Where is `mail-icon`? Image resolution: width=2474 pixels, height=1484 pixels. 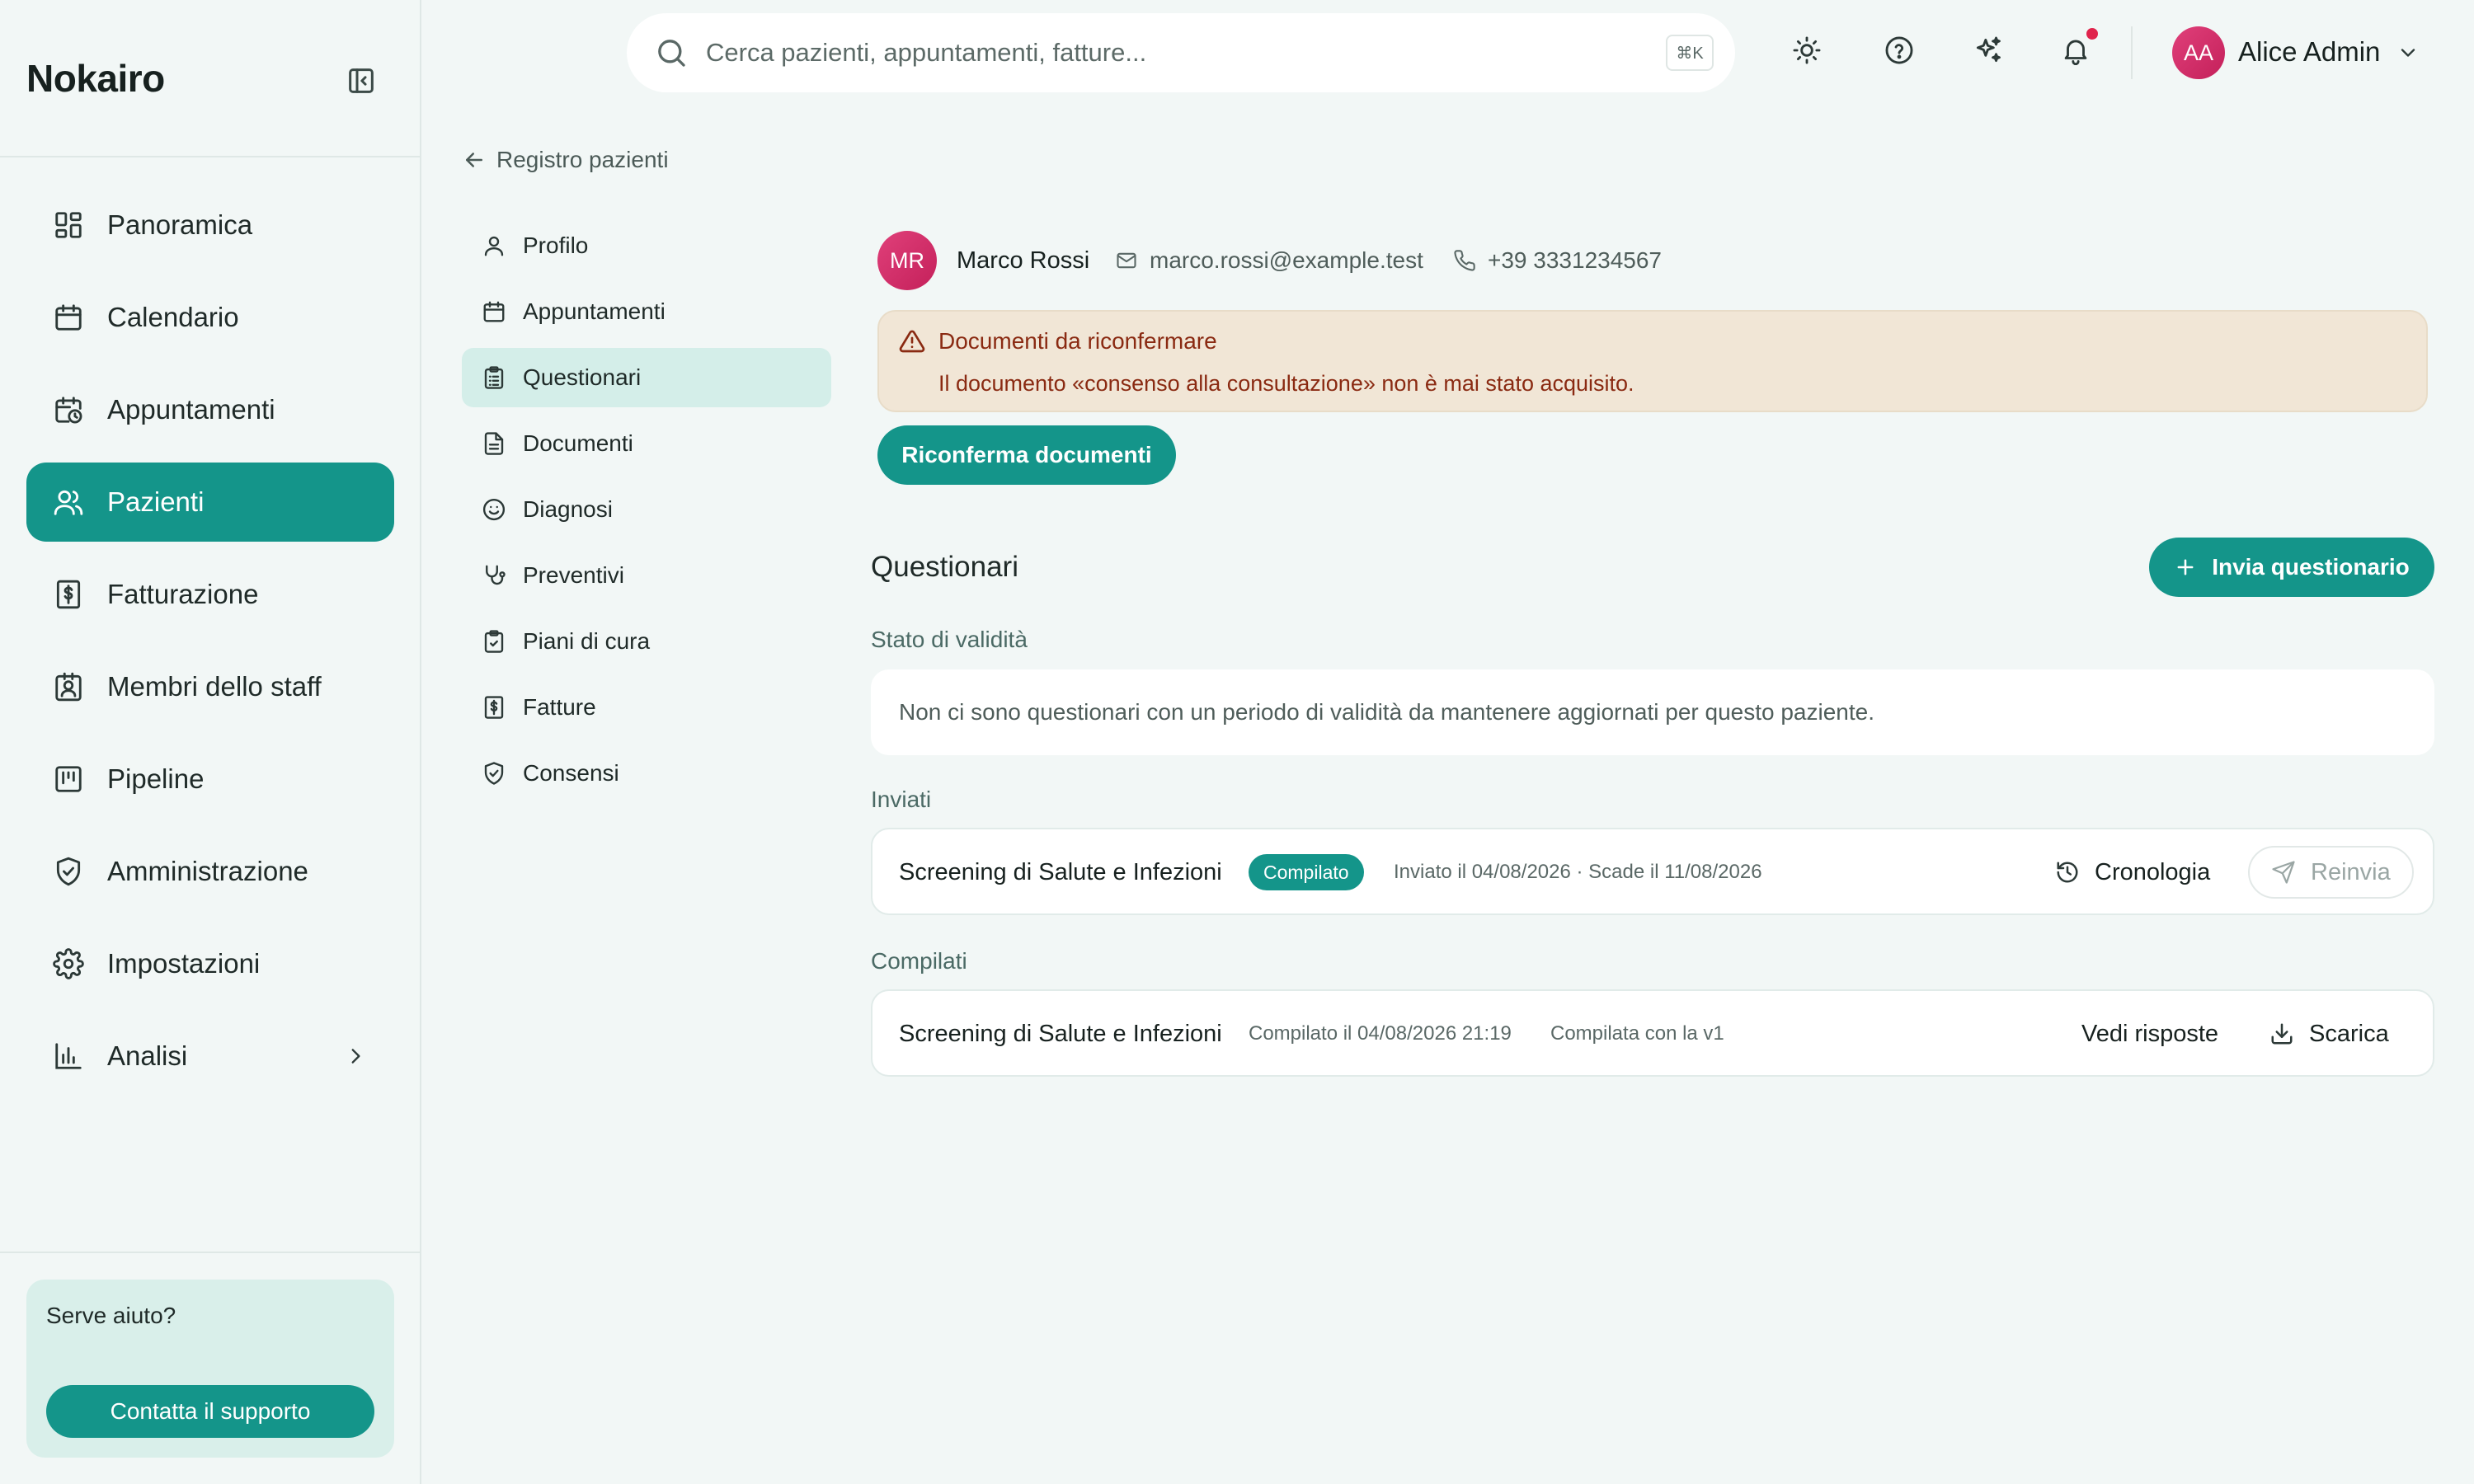 mail-icon is located at coordinates (1126, 260).